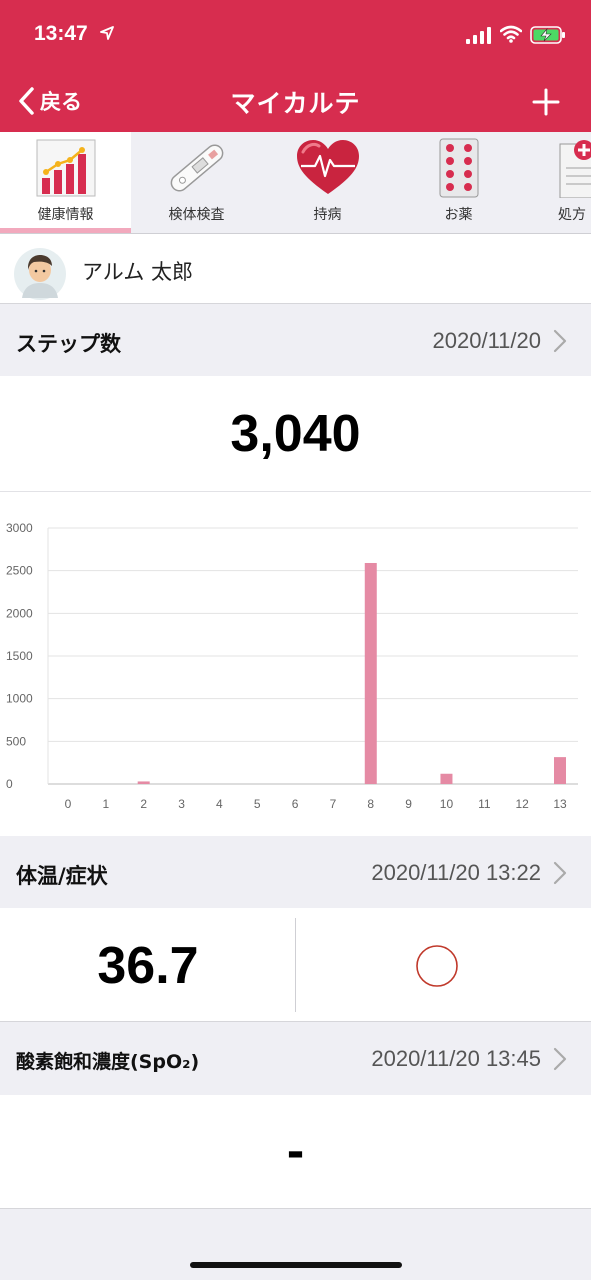 The width and height of the screenshot is (591, 1280). Describe the element at coordinates (296, 1265) in the screenshot. I see `home-indicator` at that location.